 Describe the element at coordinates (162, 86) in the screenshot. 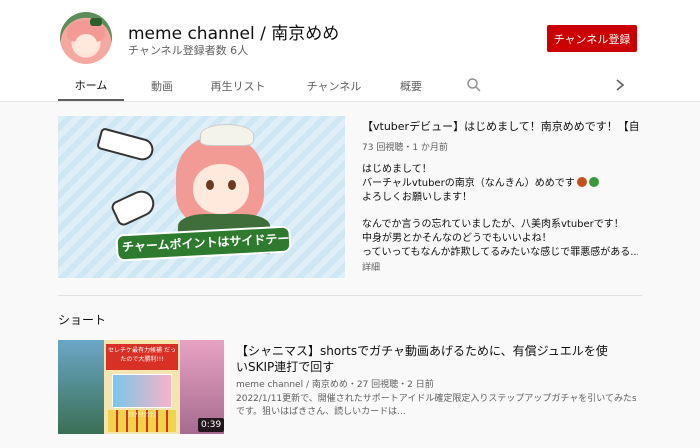

I see `tab-videos: 動画` at that location.